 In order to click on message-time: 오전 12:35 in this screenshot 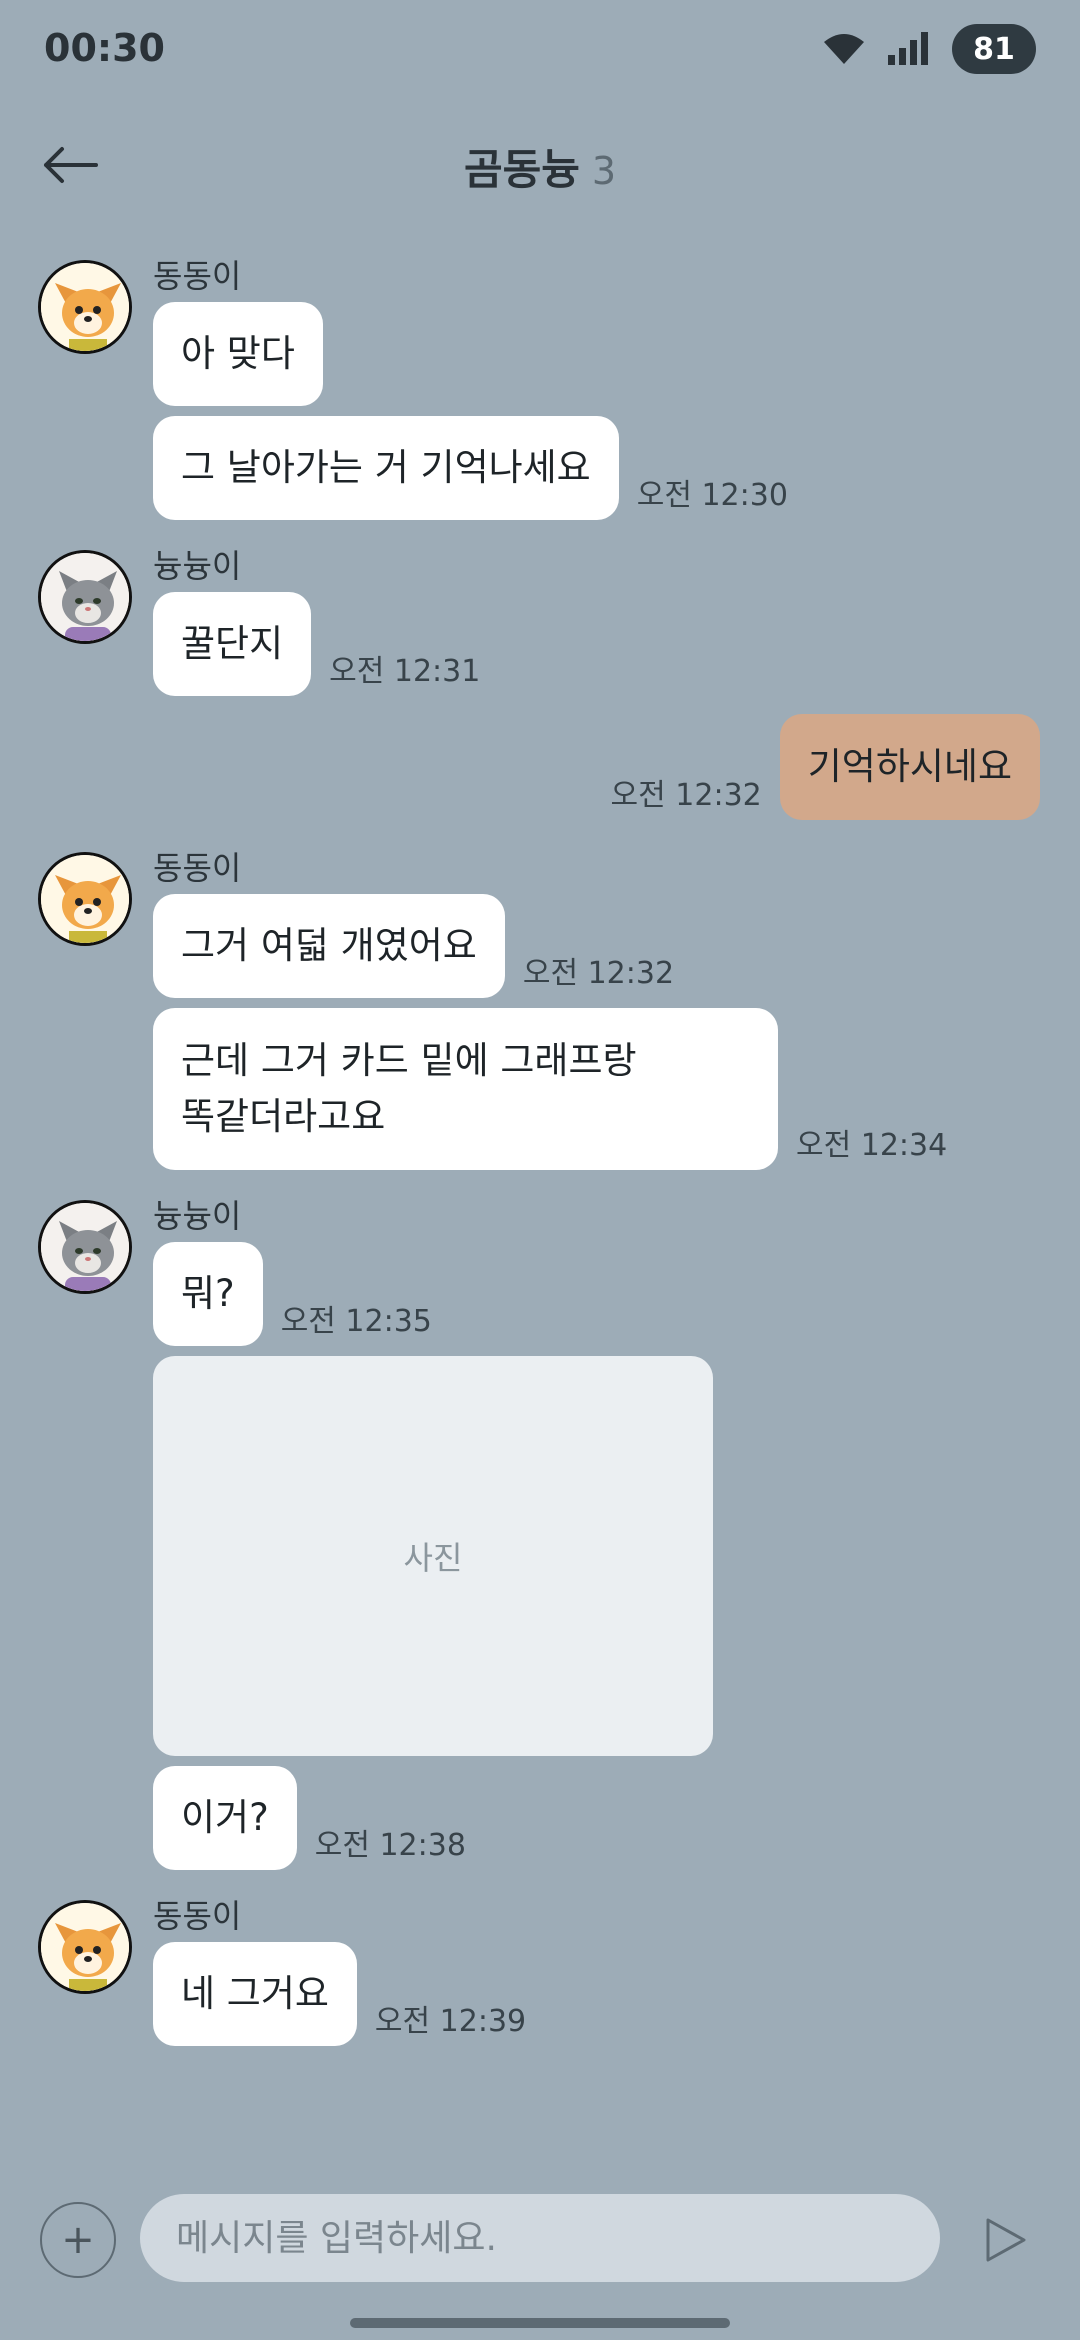, I will do `click(356, 1321)`.